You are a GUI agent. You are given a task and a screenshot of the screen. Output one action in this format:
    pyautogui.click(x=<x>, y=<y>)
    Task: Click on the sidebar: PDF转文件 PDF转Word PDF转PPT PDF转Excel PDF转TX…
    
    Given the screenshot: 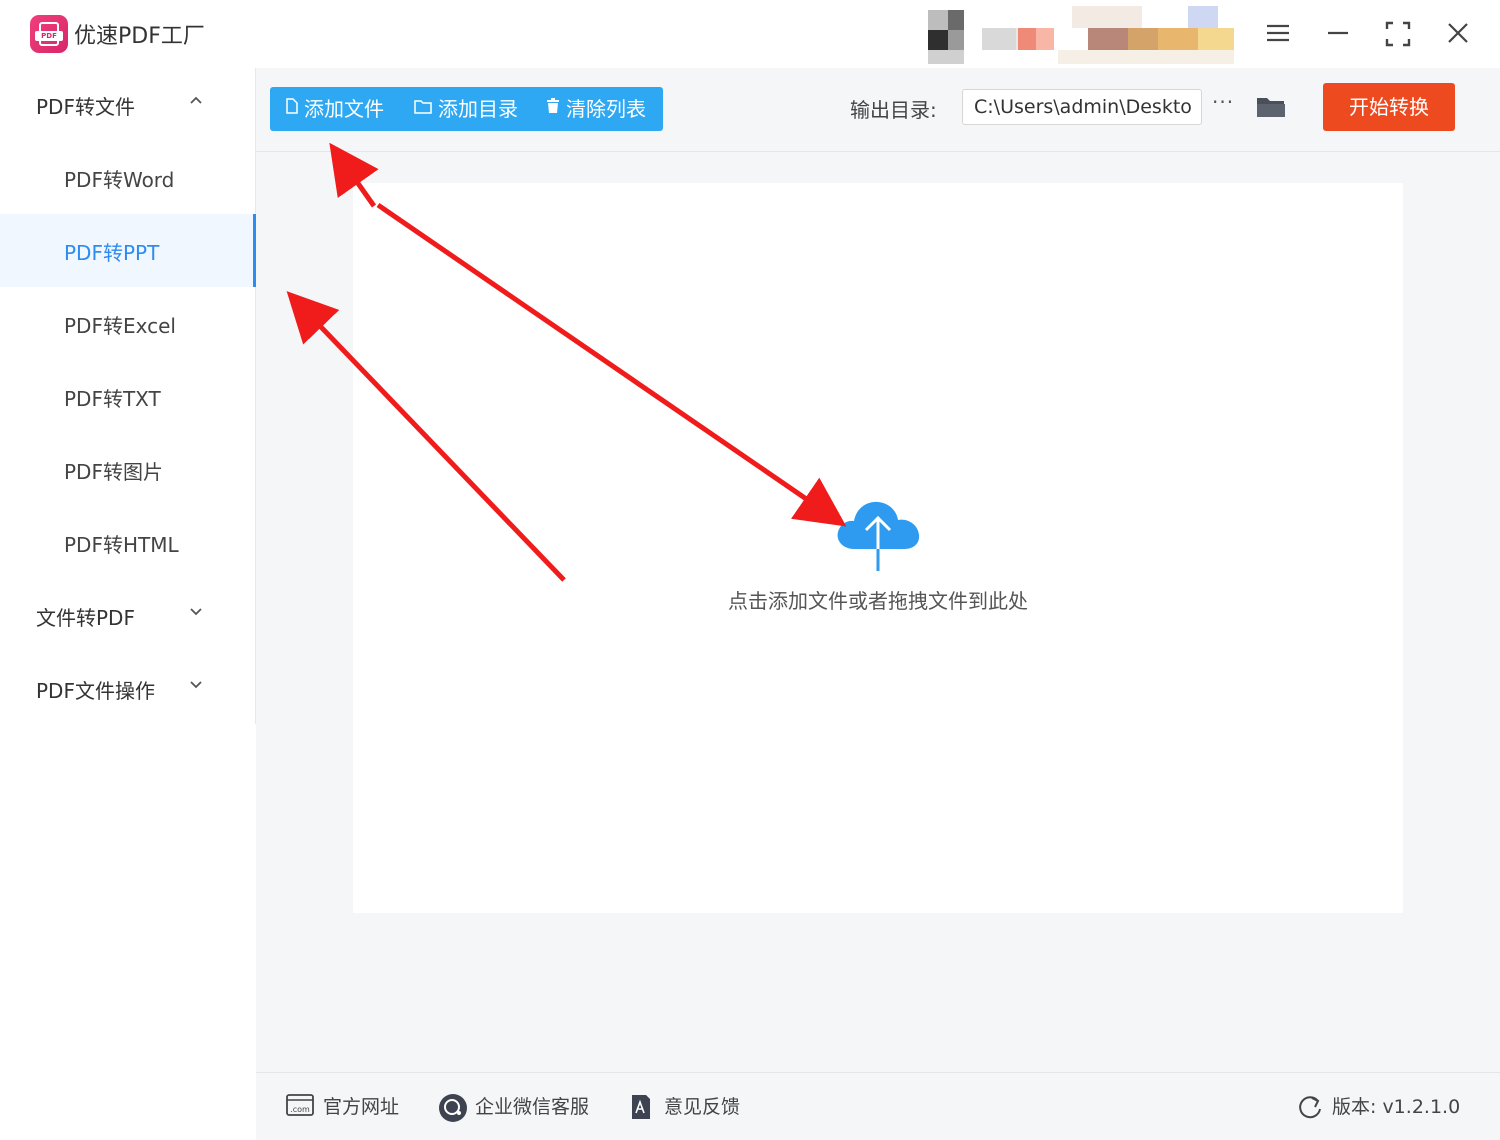 What is the action you would take?
    pyautogui.click(x=128, y=396)
    